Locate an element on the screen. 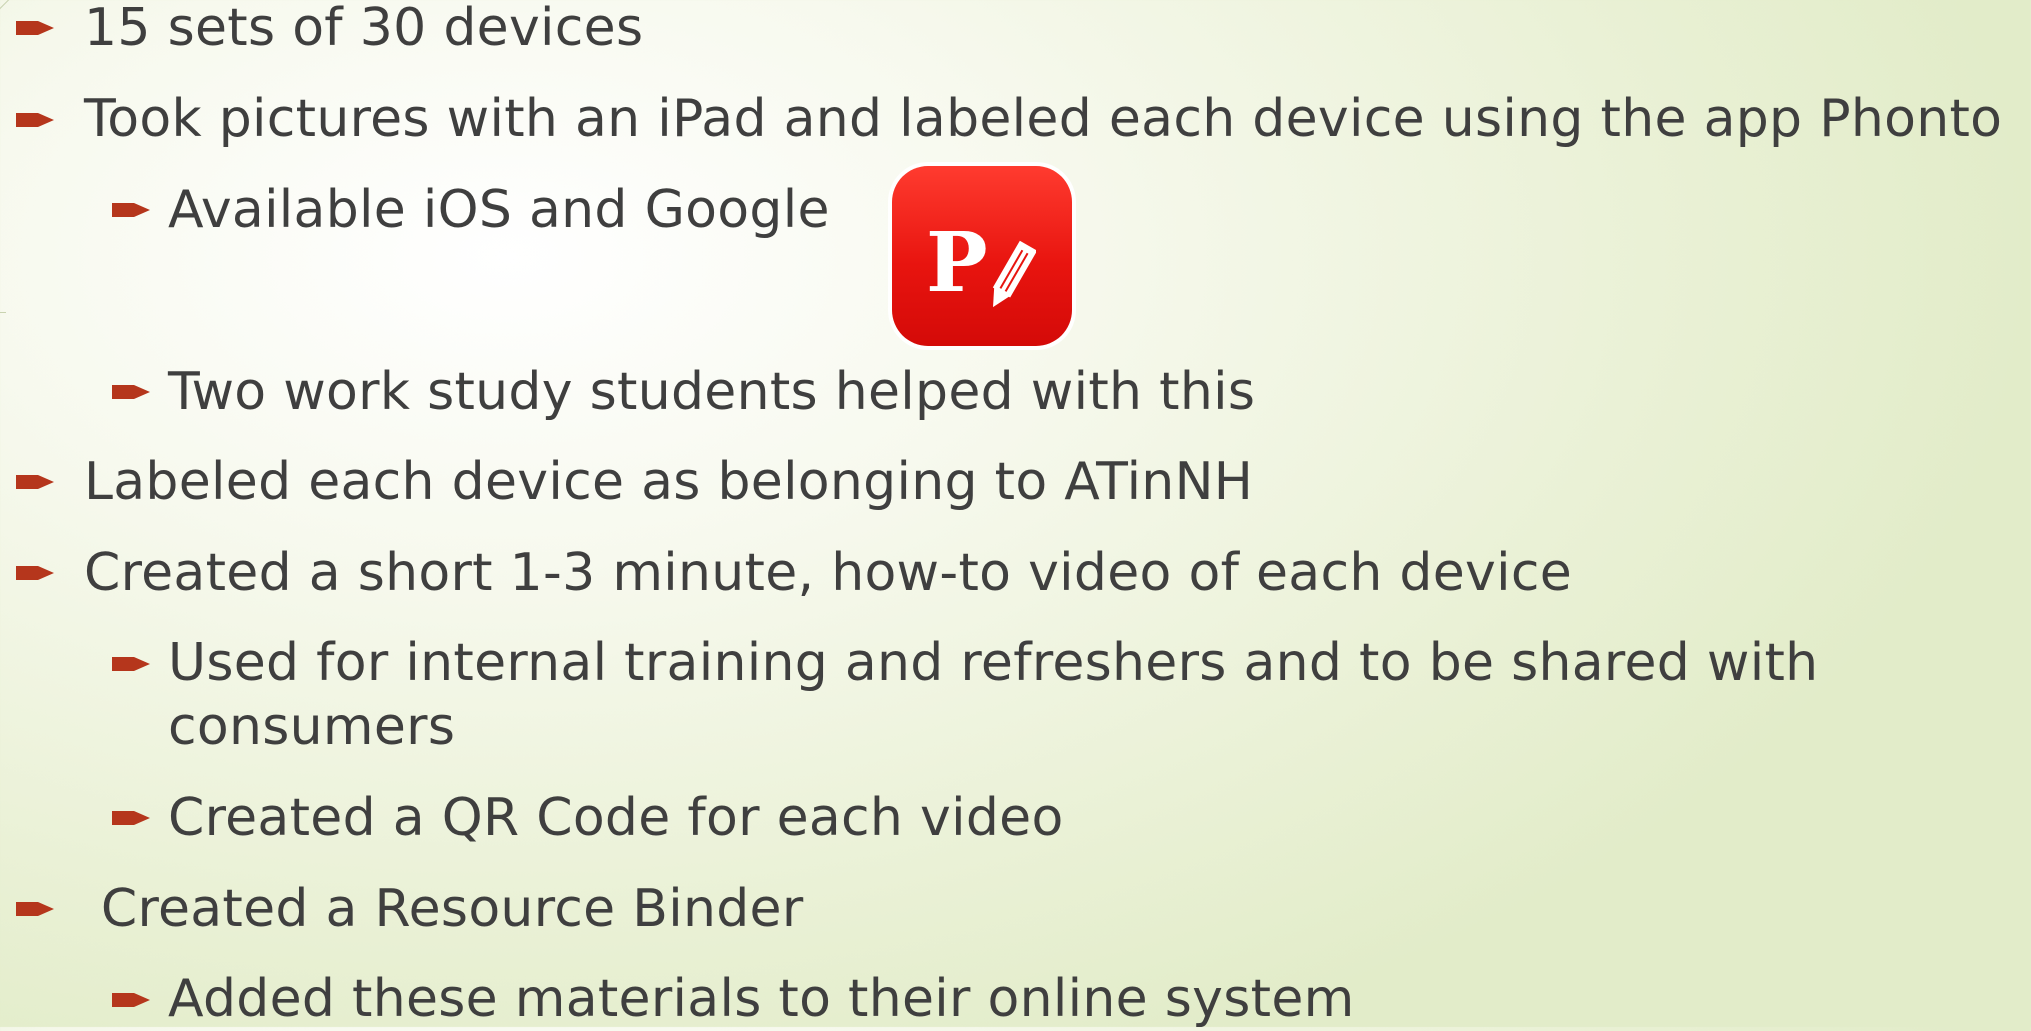 The height and width of the screenshot is (1031, 2031). bullet-text-9: Created a Resource Binder is located at coordinates (444, 909).